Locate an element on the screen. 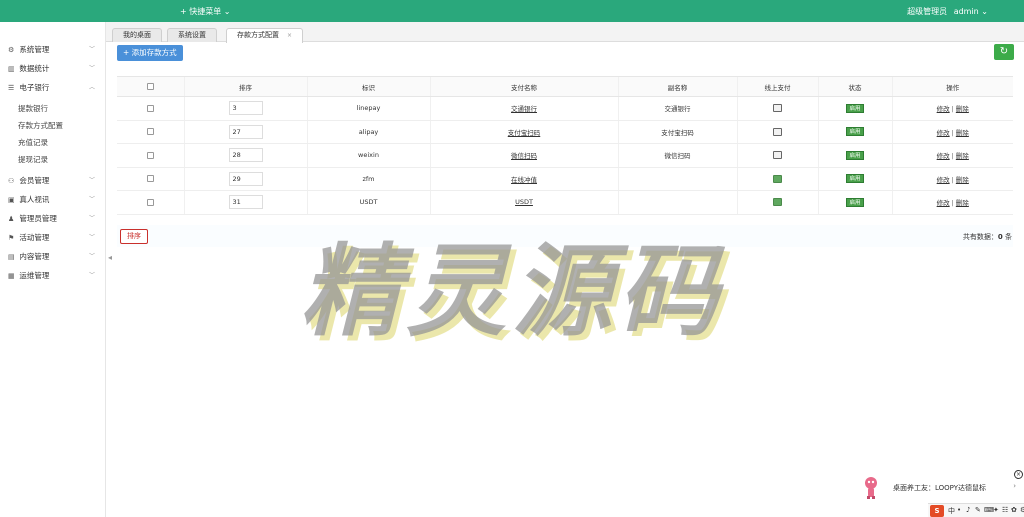 The image size is (1024, 517). sidebar-item: ⚑ 活动管理 ﹀ is located at coordinates (52, 237).